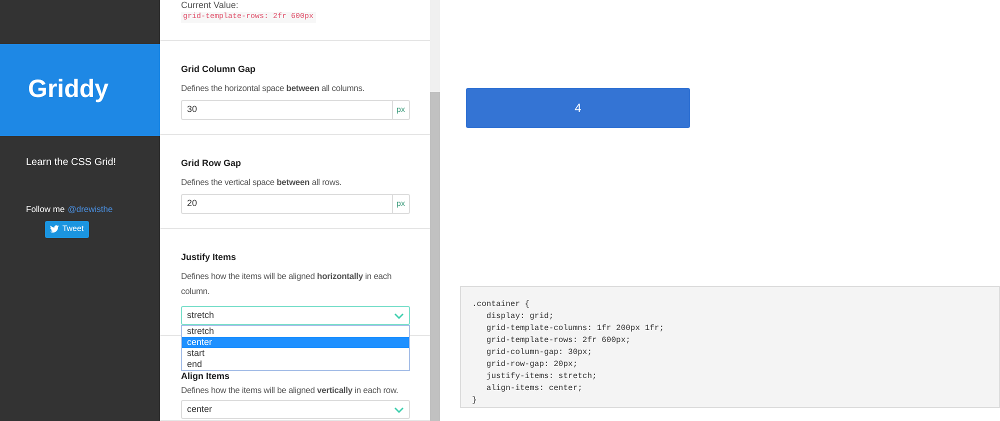  What do you see at coordinates (578, 108) in the screenshot?
I see `grid-item: 4` at bounding box center [578, 108].